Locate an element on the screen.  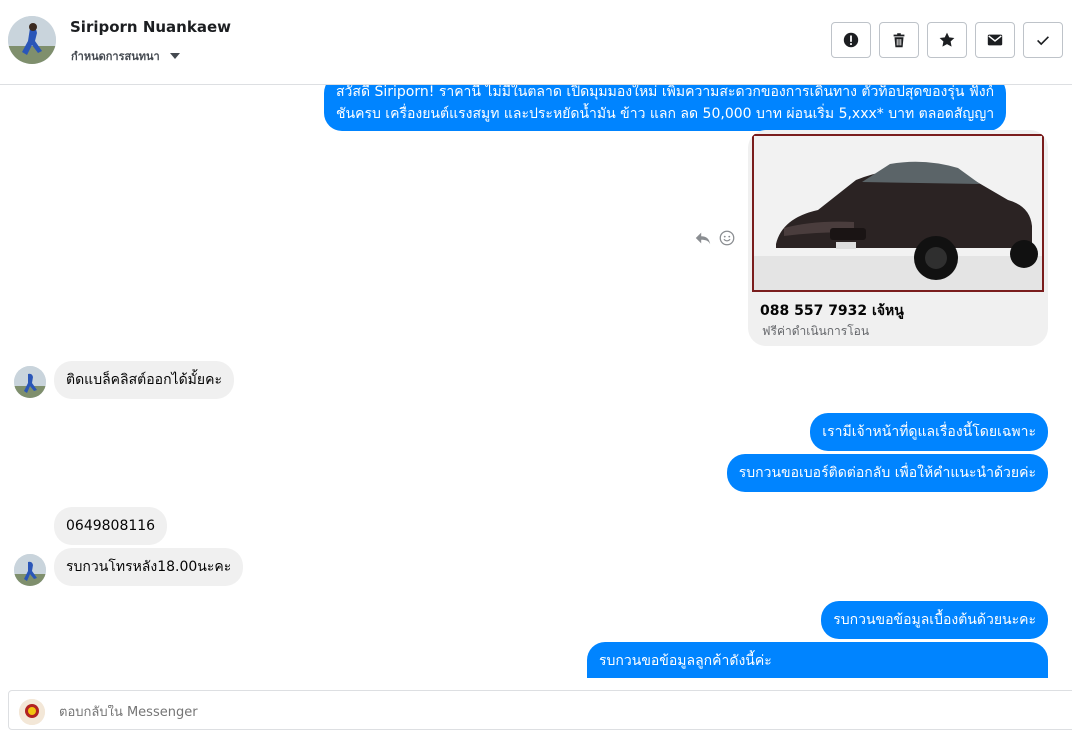
star-button is located at coordinates (947, 40).